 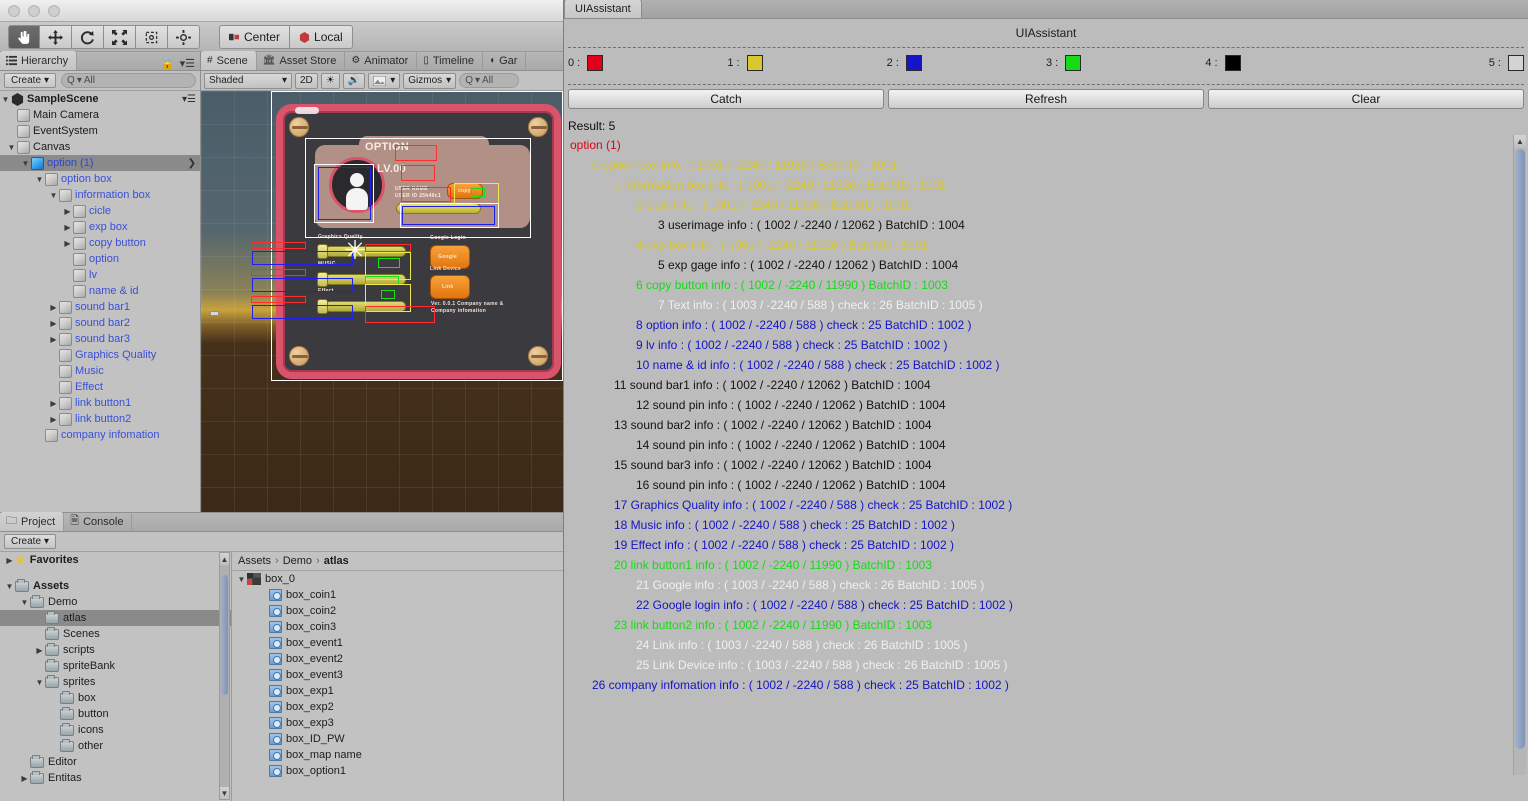 What do you see at coordinates (336, 561) in the screenshot?
I see `breadcrumb-item: atlas` at bounding box center [336, 561].